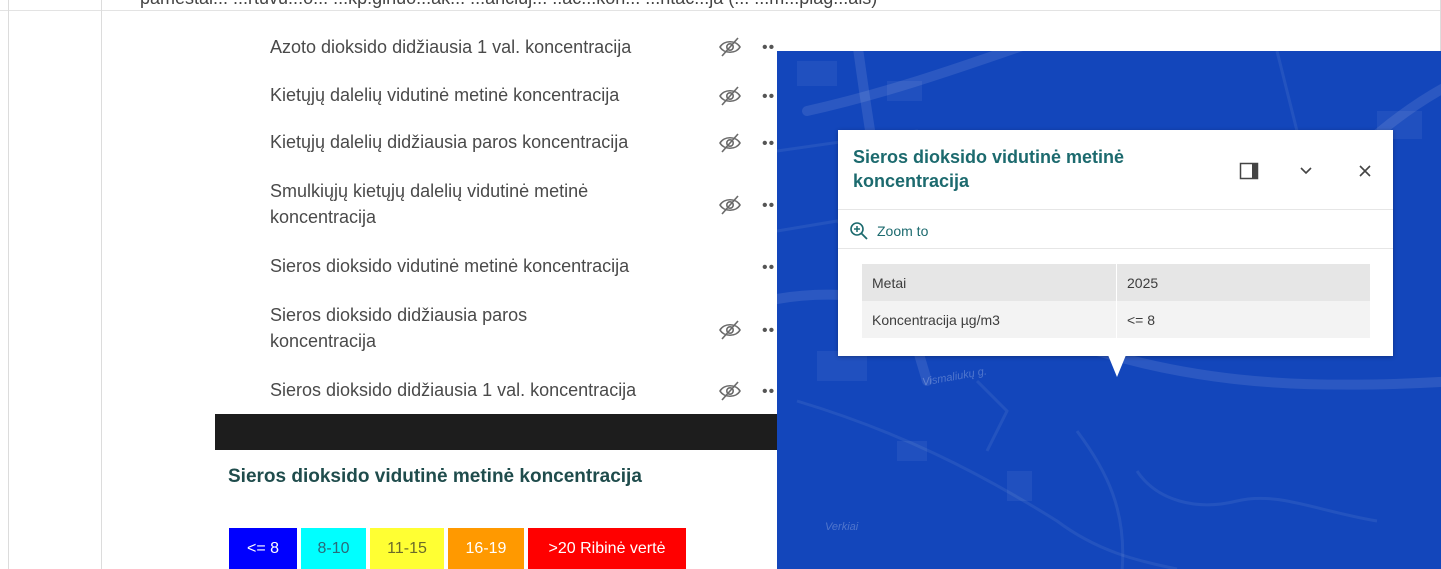 This screenshot has height=569, width=1441. I want to click on legend-class-swatch: >20 Ribinė vertė, so click(607, 548).